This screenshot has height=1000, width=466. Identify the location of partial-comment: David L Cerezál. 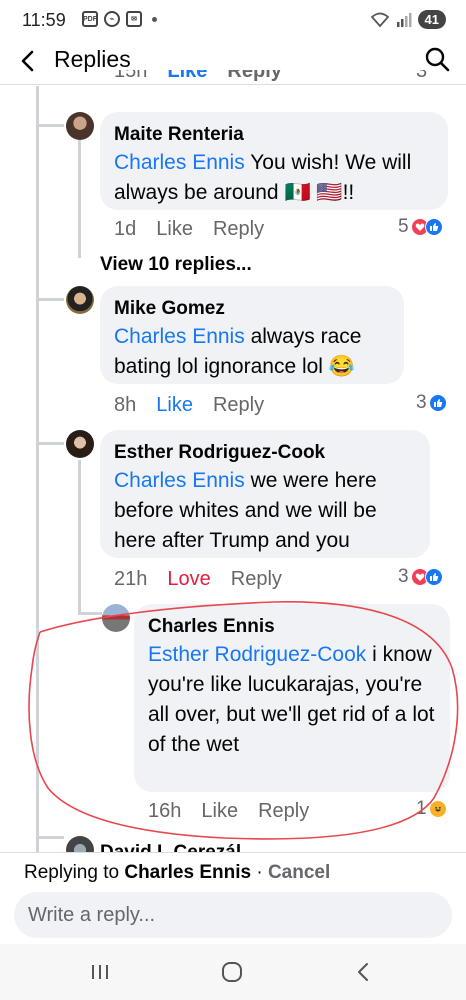
(250, 846).